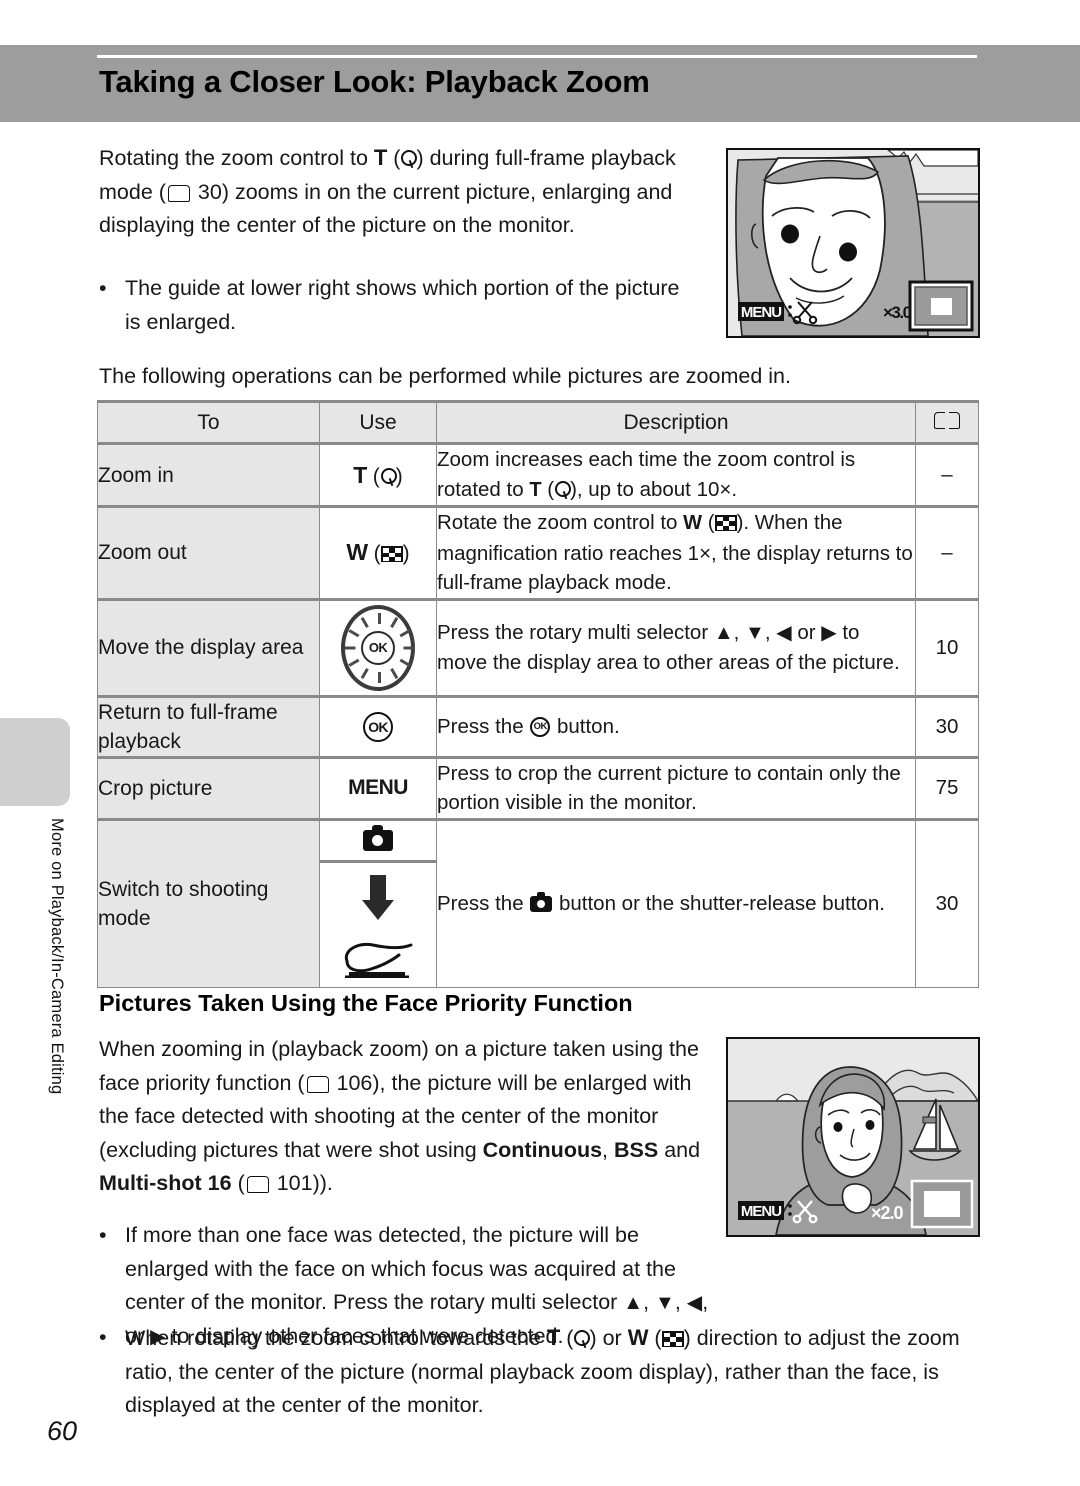 This screenshot has width=1080, height=1486. Describe the element at coordinates (378, 552) in the screenshot. I see `row-use-zoom-out: W ()` at that location.